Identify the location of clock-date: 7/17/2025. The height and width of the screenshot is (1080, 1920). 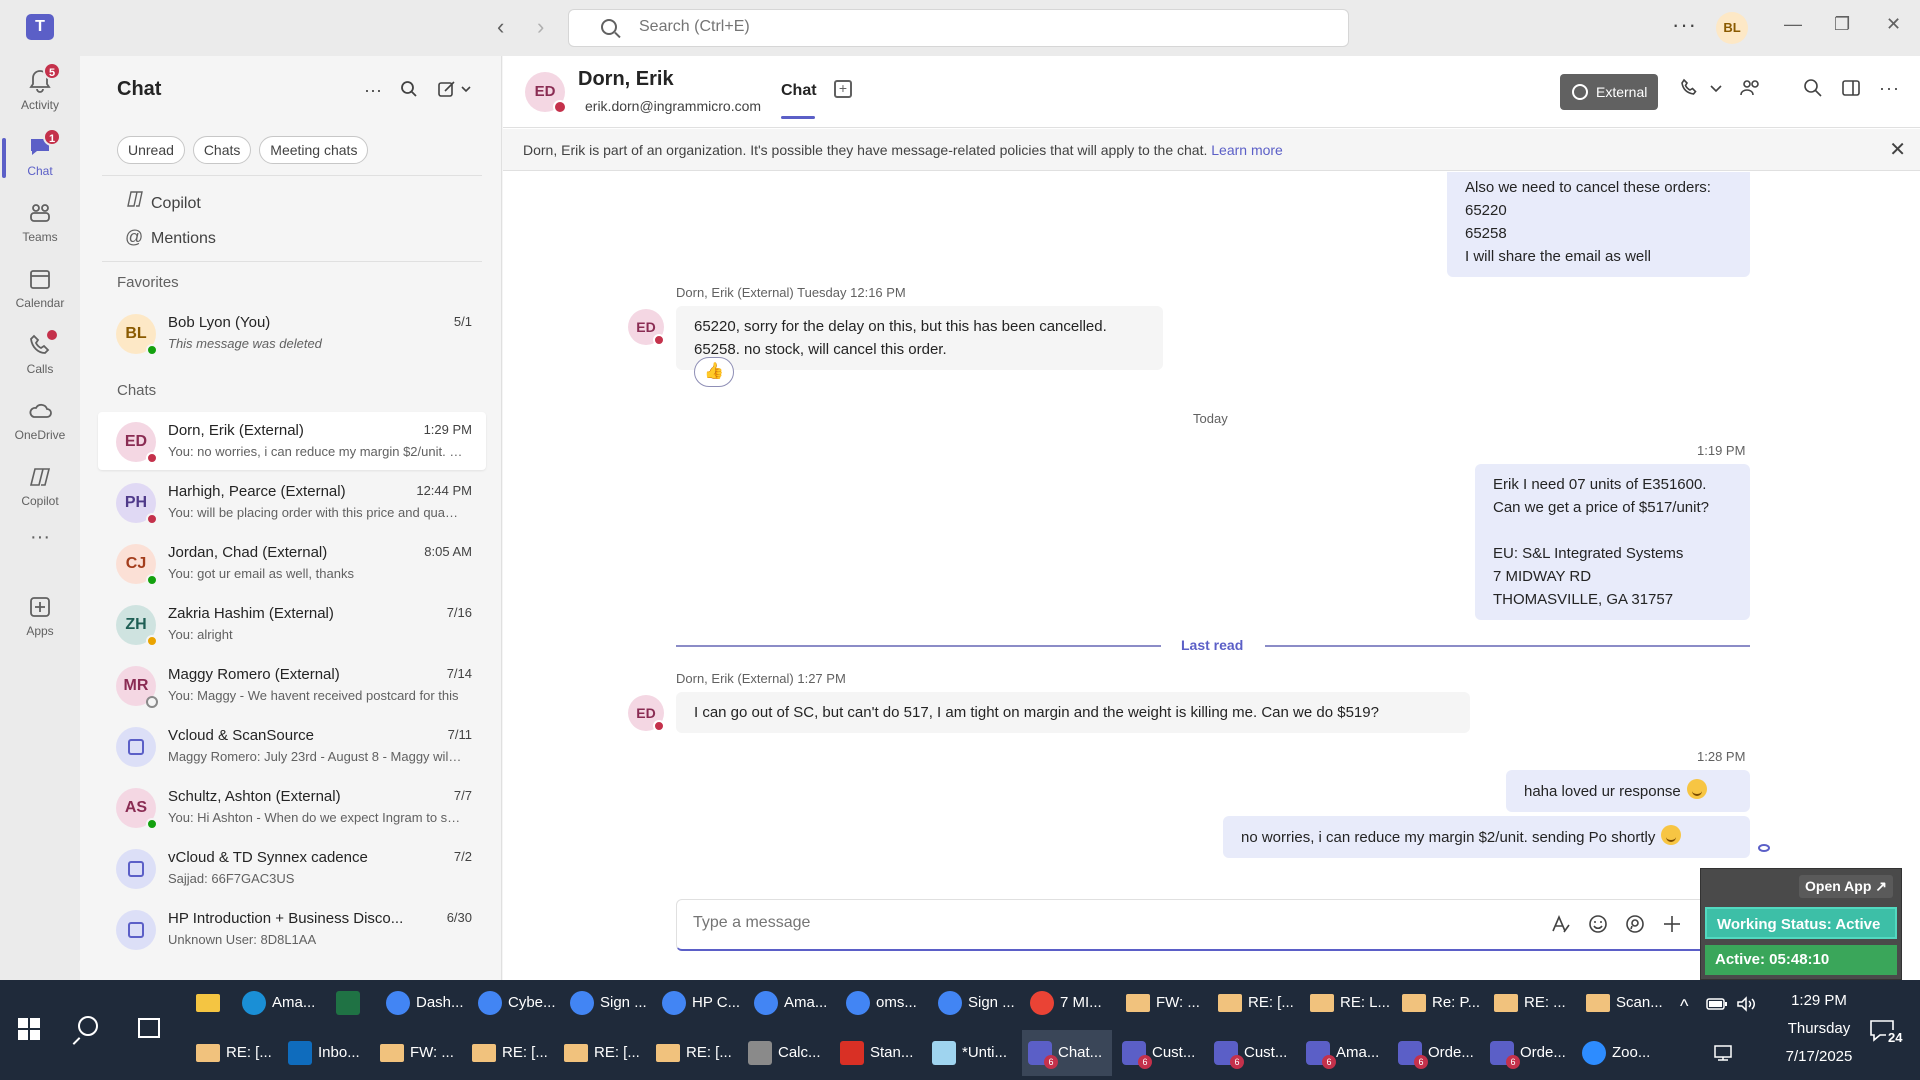
(1819, 1056).